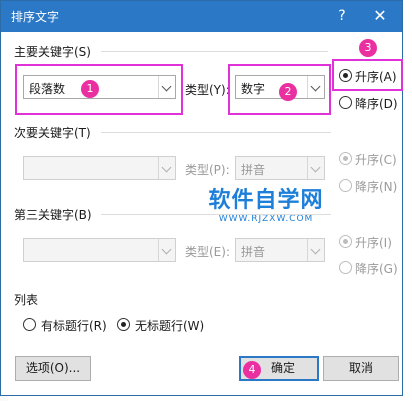 This screenshot has height=401, width=412. Describe the element at coordinates (253, 89) in the screenshot. I see `primary-type-value: 数字` at that location.